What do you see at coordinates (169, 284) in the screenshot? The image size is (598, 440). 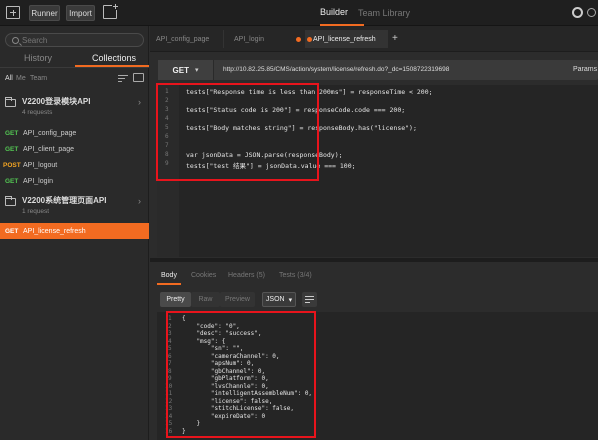 I see `body-tab-underline` at bounding box center [169, 284].